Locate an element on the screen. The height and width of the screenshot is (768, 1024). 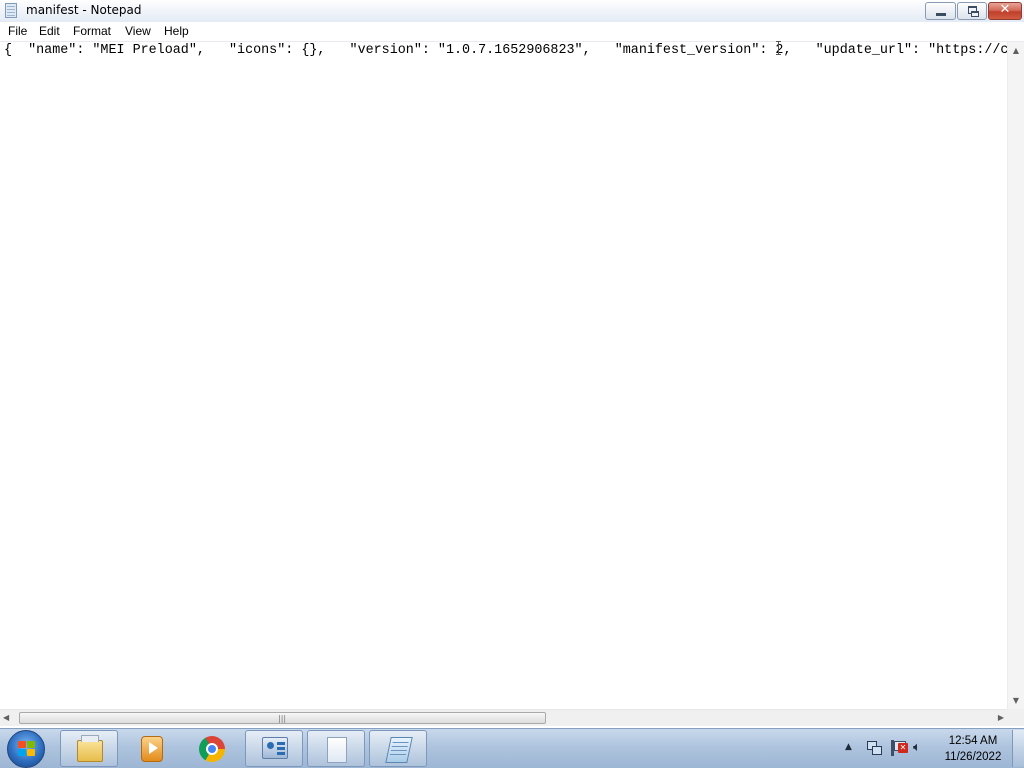
close-button: ✕ is located at coordinates (1005, 11).